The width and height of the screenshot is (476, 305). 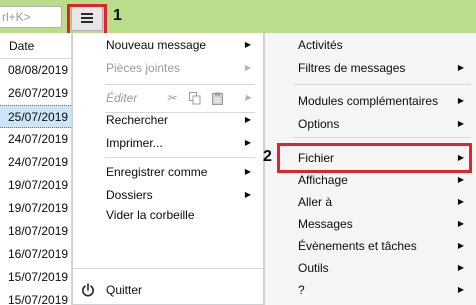 What do you see at coordinates (320, 45) in the screenshot?
I see `menu-item-label: Activités` at bounding box center [320, 45].